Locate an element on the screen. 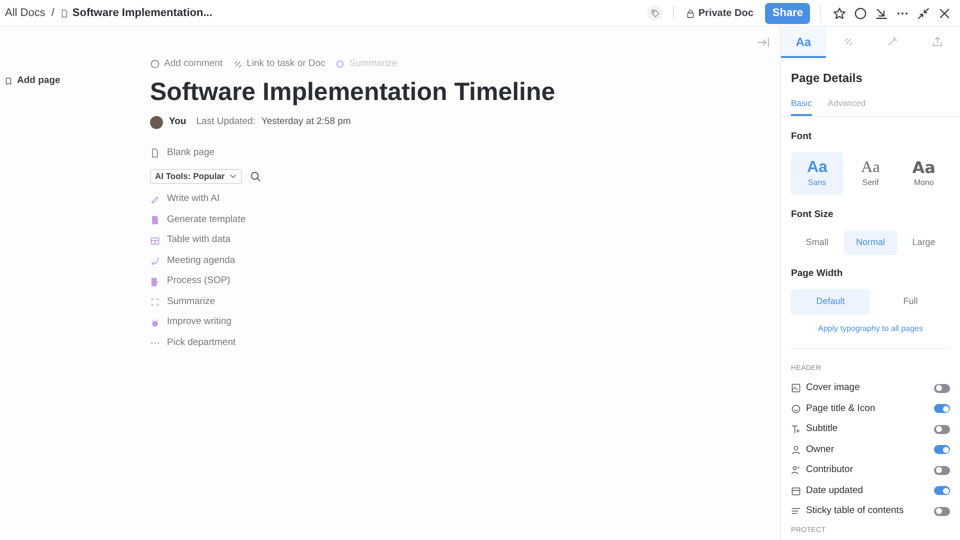 Image resolution: width=960 pixels, height=540 pixels. ai-tool-option: Improve writing is located at coordinates (465, 323).